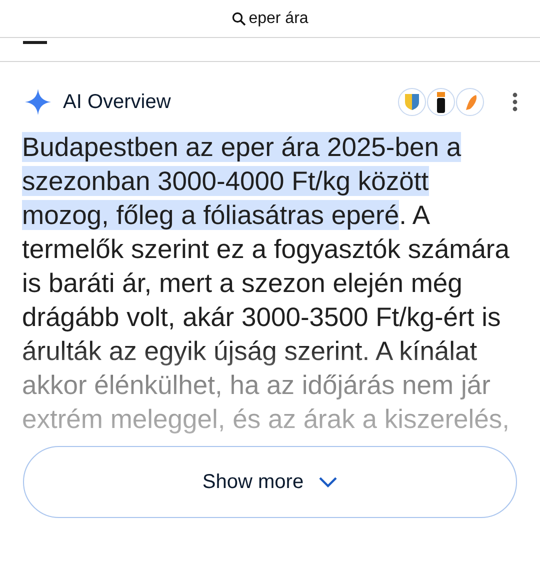 The width and height of the screenshot is (540, 565). I want to click on overview-title: AI Overview, so click(117, 102).